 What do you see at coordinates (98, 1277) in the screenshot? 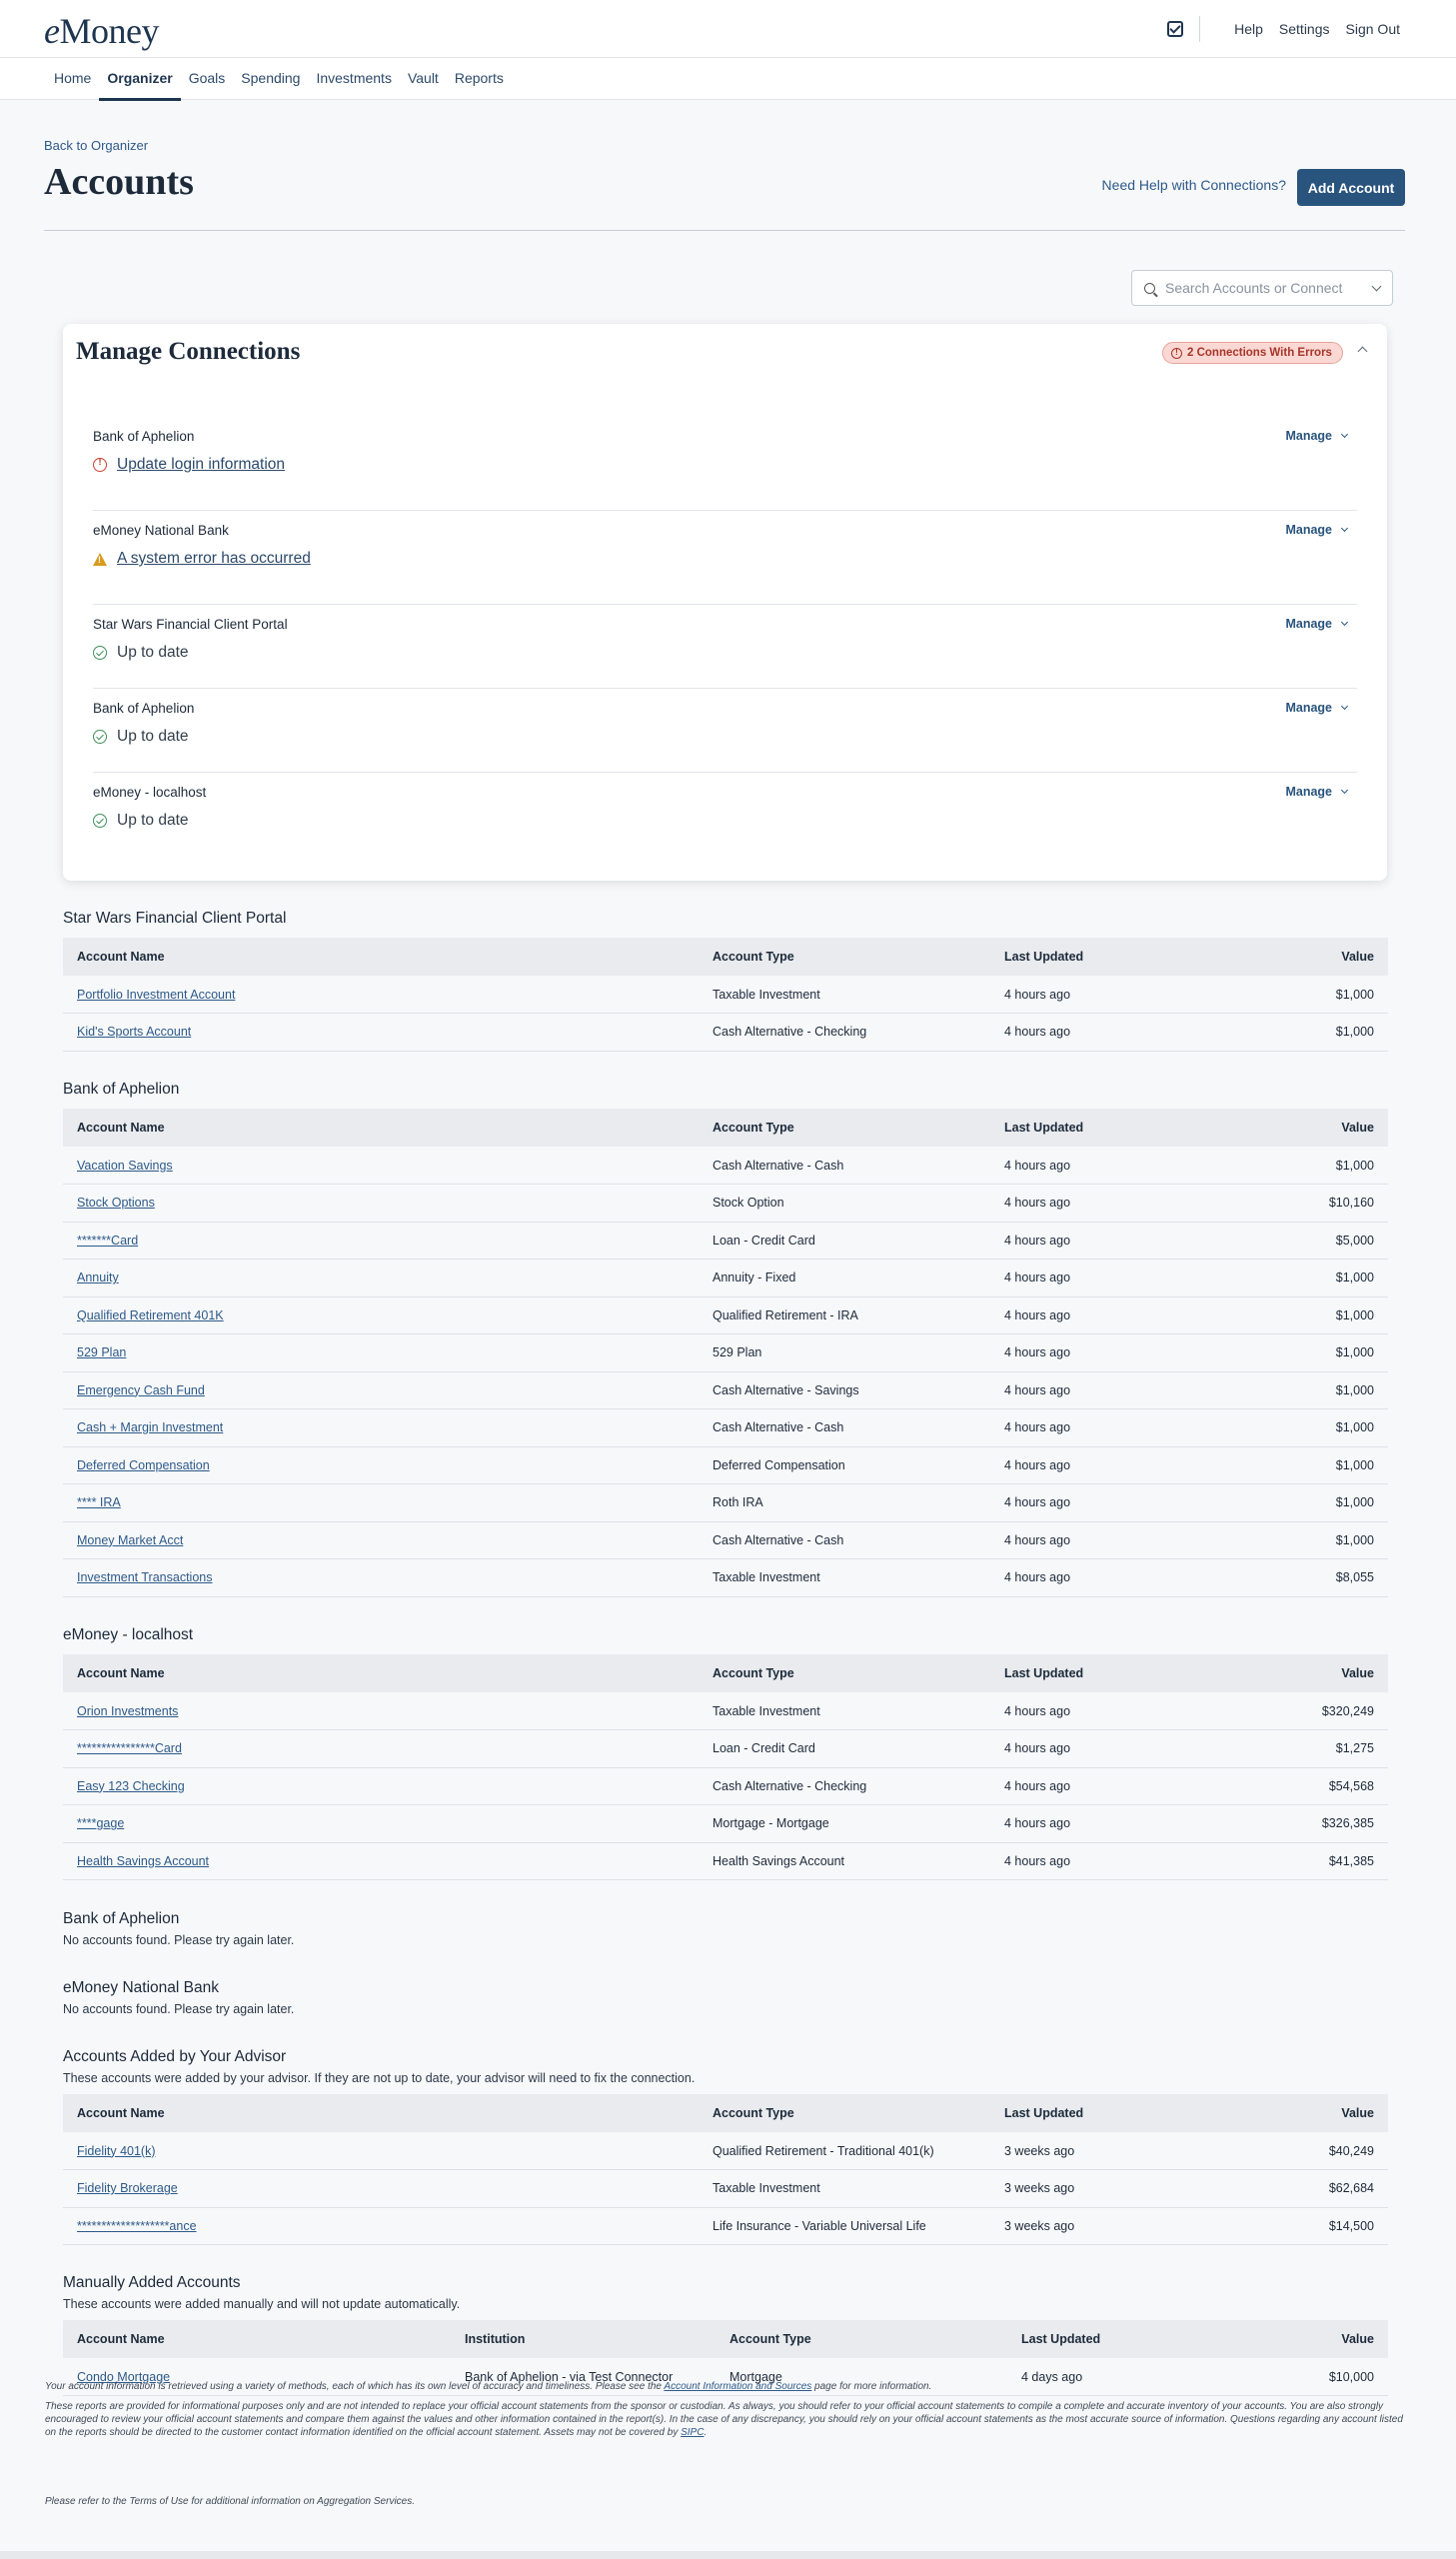
I see `account-link: Annuity` at bounding box center [98, 1277].